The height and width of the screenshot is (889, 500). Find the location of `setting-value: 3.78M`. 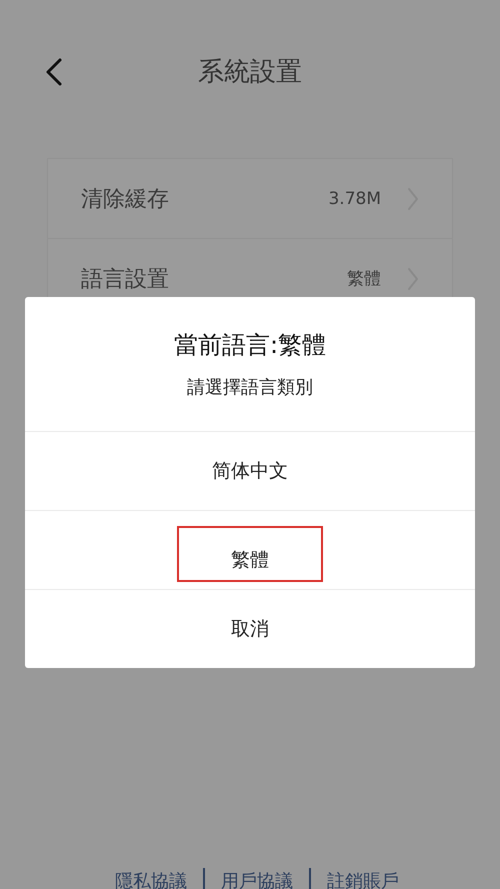

setting-value: 3.78M is located at coordinates (354, 198).